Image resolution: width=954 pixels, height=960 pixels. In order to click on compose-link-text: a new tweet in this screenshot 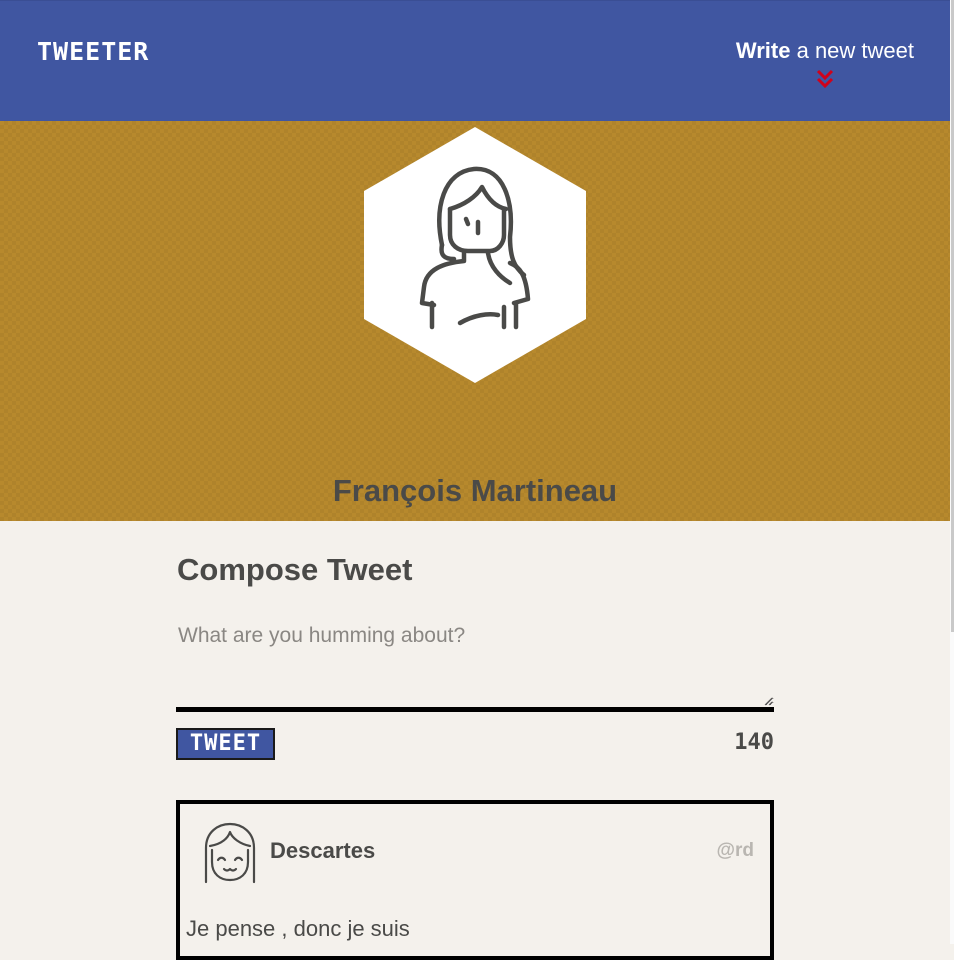, I will do `click(852, 50)`.